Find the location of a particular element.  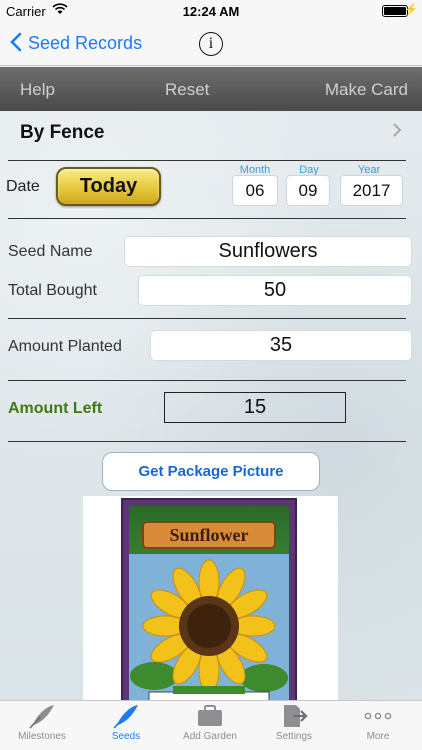

briefcase-icon is located at coordinates (210, 716).